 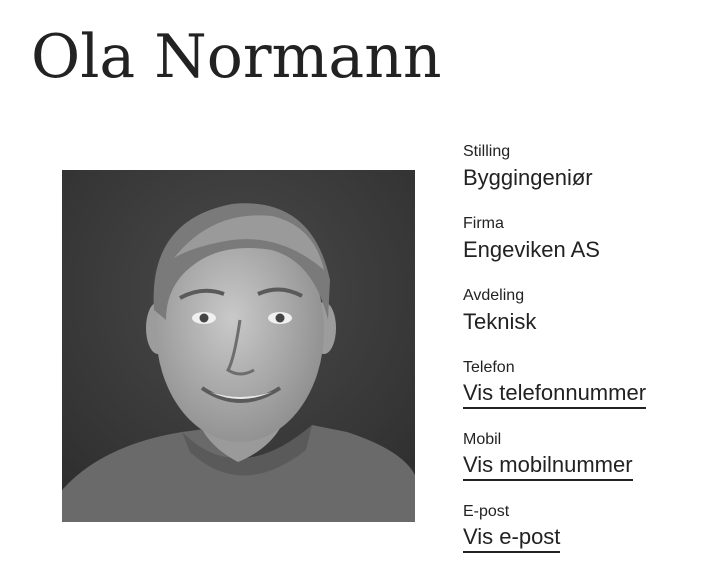 I want to click on field-label: Mobil, so click(x=482, y=439).